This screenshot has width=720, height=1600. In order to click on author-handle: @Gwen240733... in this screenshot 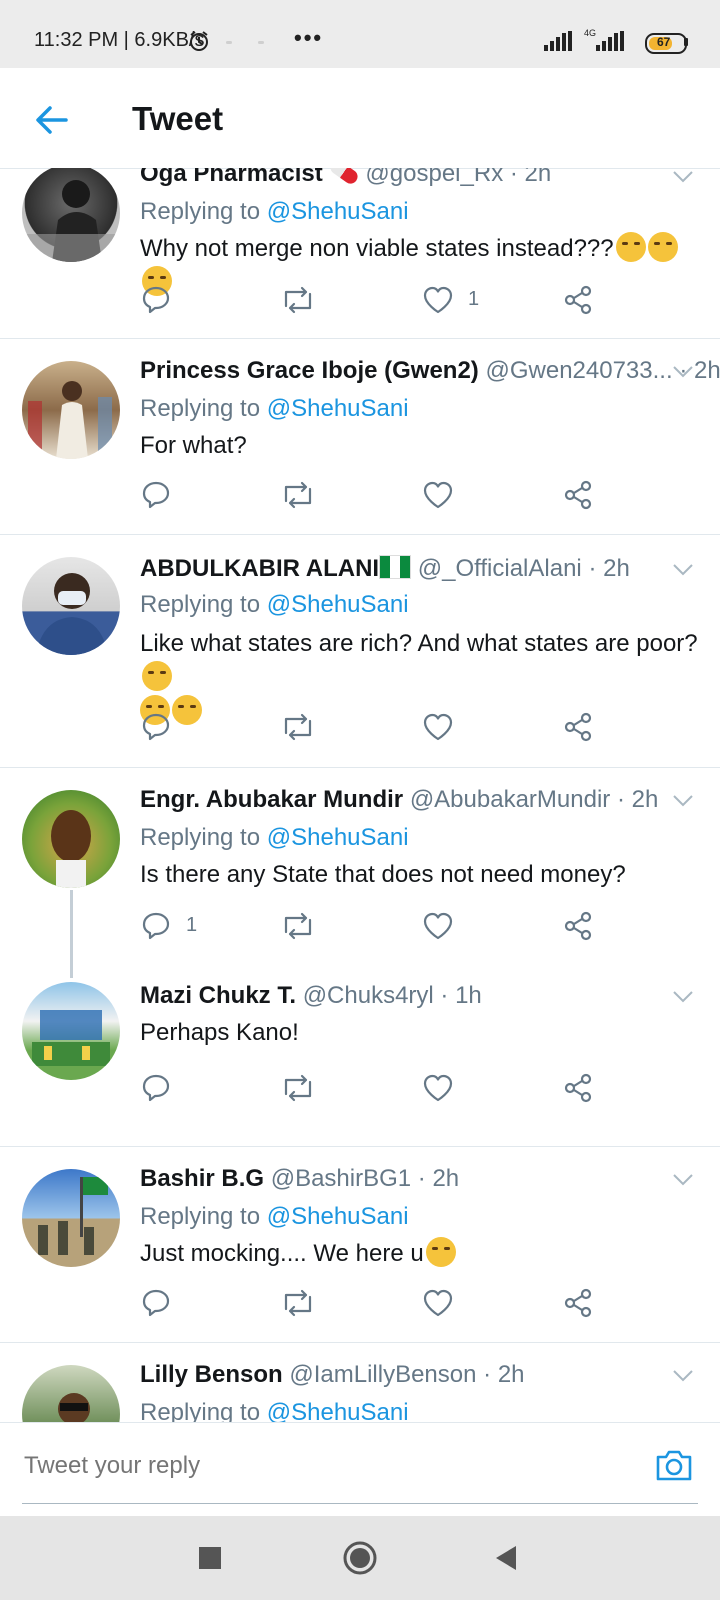, I will do `click(579, 370)`.